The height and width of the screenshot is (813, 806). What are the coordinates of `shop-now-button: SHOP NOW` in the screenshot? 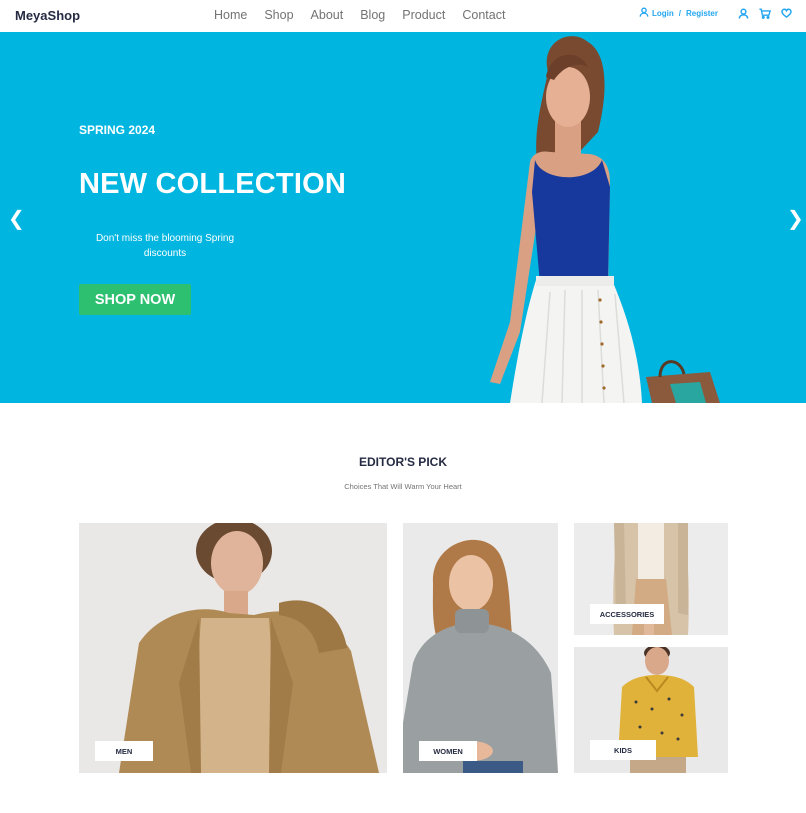 It's located at (135, 299).